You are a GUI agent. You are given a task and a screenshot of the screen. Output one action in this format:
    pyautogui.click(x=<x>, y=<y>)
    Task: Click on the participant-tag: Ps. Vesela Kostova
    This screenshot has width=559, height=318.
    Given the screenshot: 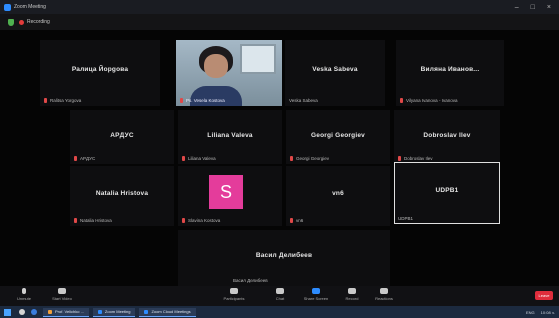 What is the action you would take?
    pyautogui.click(x=202, y=100)
    